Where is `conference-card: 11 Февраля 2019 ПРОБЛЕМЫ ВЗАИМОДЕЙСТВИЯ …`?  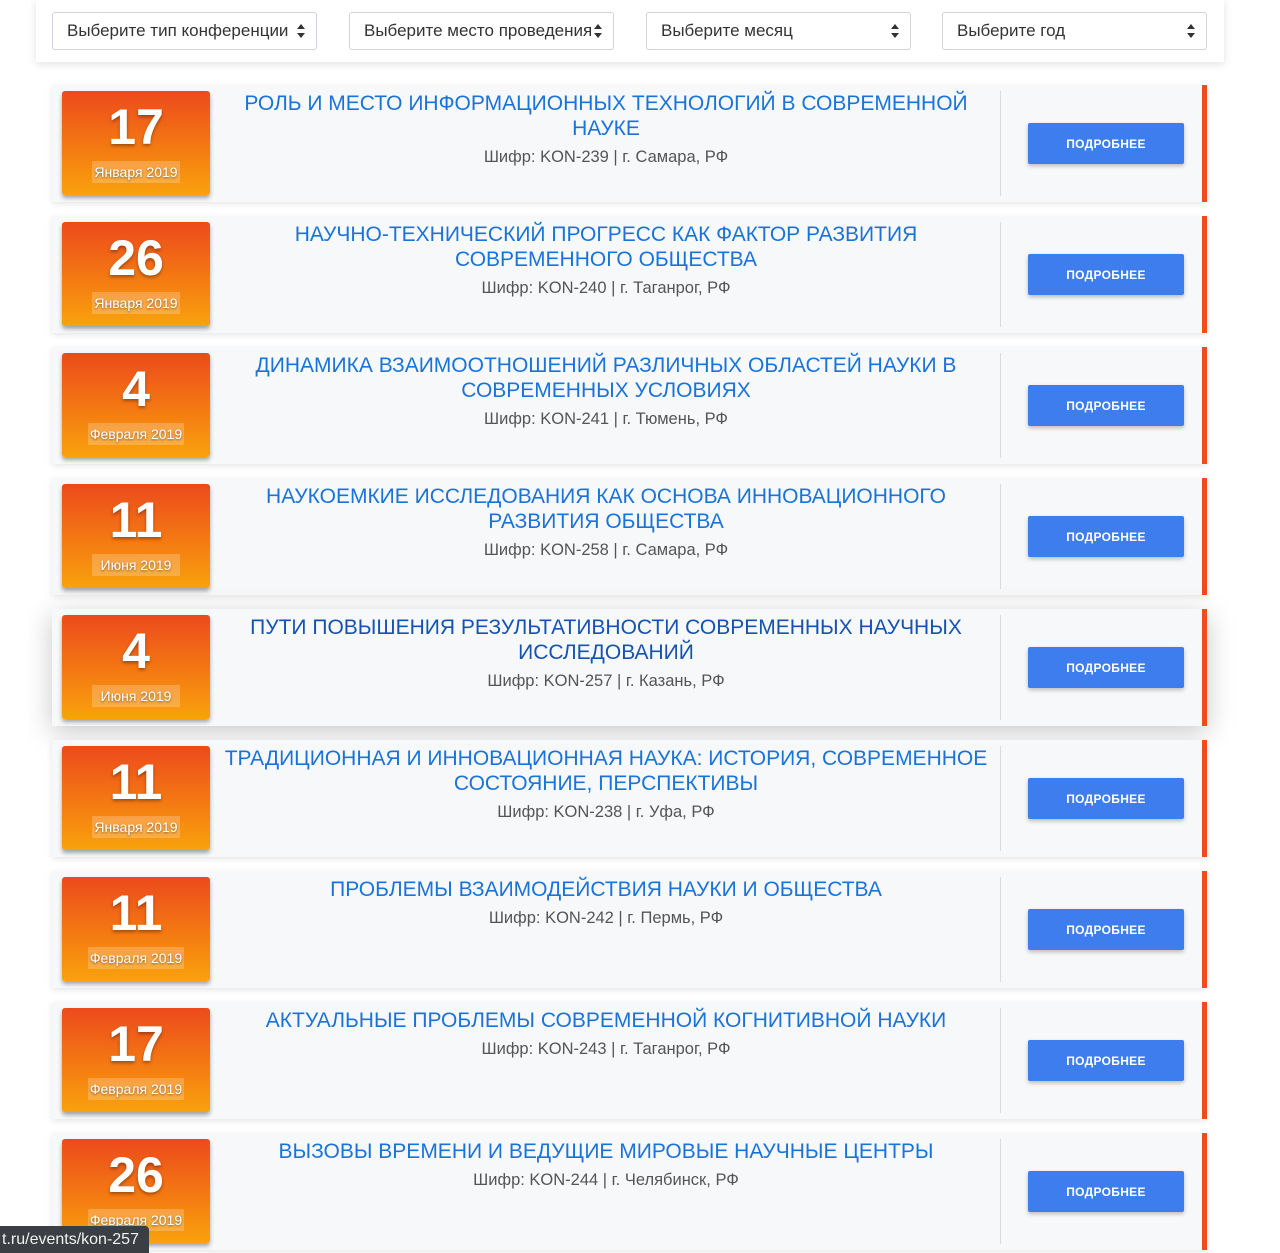 conference-card: 11 Февраля 2019 ПРОБЛЕМЫ ВЗАИМОДЕЙСТВИЯ … is located at coordinates (629, 929).